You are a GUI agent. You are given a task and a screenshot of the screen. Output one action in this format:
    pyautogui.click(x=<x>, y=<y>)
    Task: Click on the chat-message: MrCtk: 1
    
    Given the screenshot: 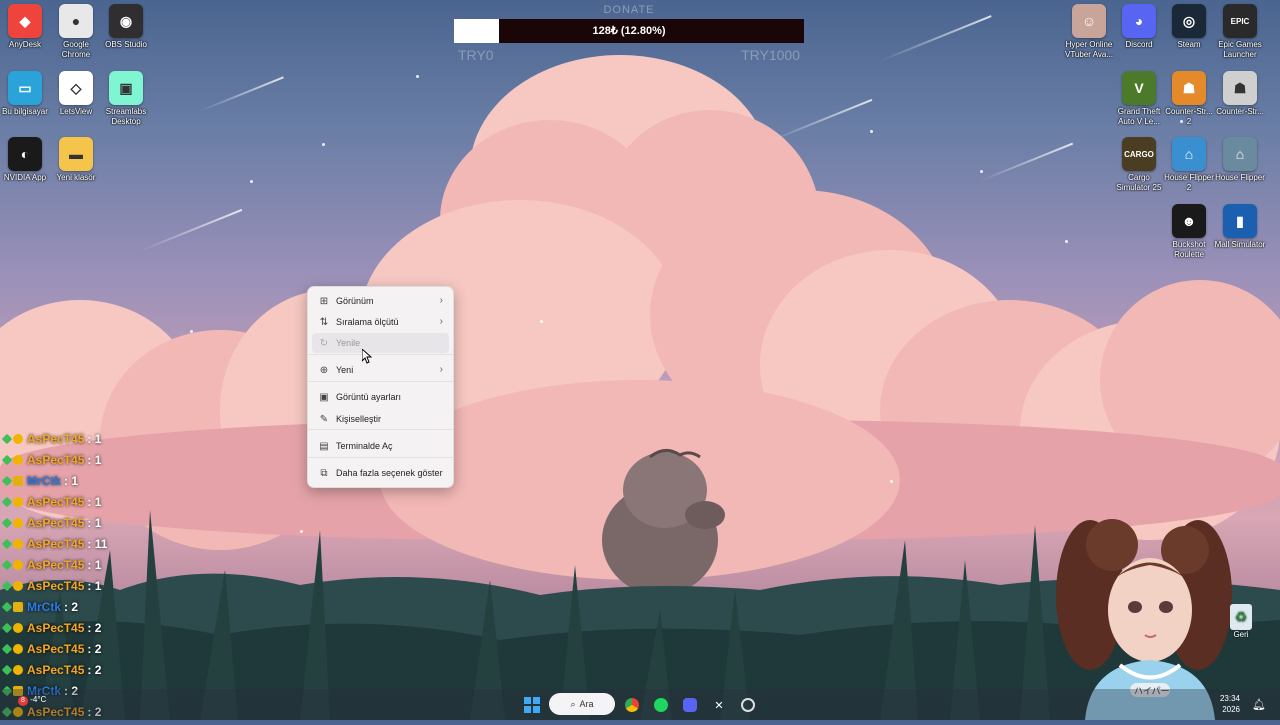 What is the action you would take?
    pyautogui.click(x=54, y=480)
    